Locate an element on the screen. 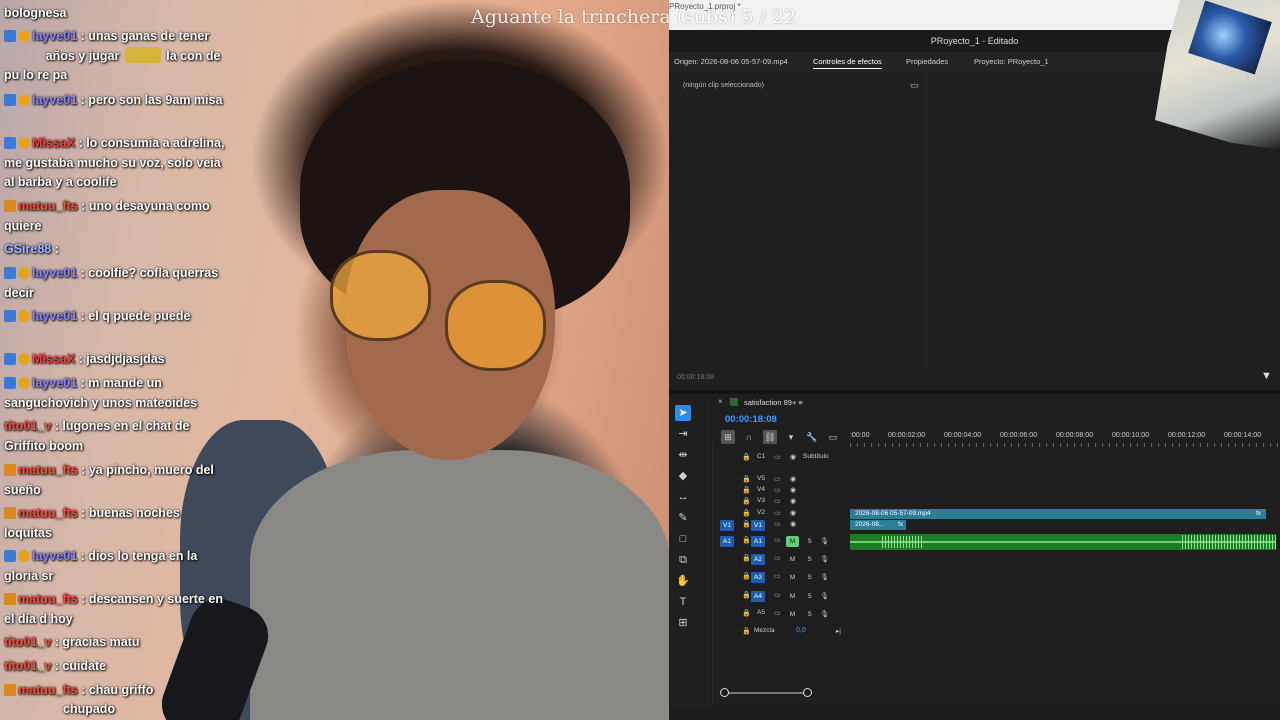 This screenshot has width=1280, height=720. mix-value: 0,0 is located at coordinates (801, 630).